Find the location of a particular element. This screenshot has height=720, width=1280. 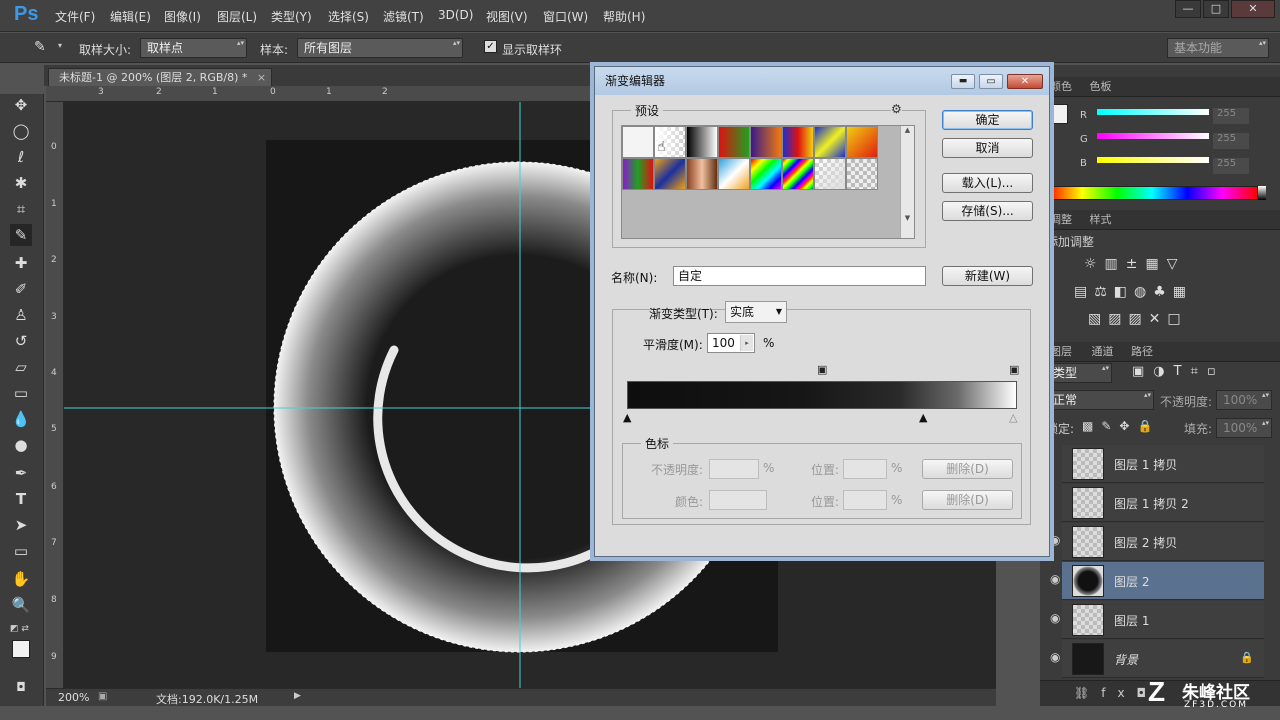

tab-color: 颜色 is located at coordinates (1061, 86).